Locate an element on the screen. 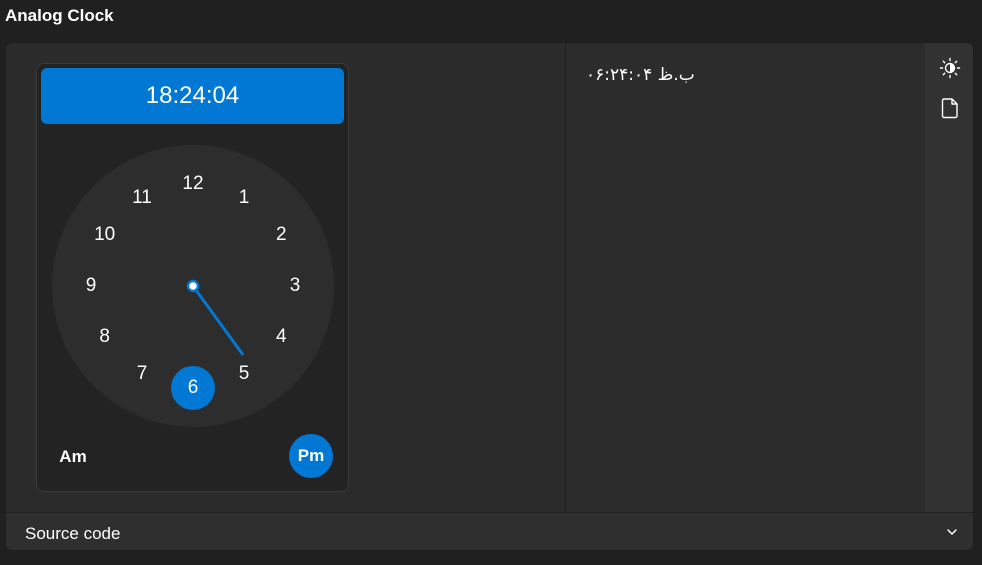 The image size is (982, 565). page-title: Analog Clock is located at coordinates (59, 15).